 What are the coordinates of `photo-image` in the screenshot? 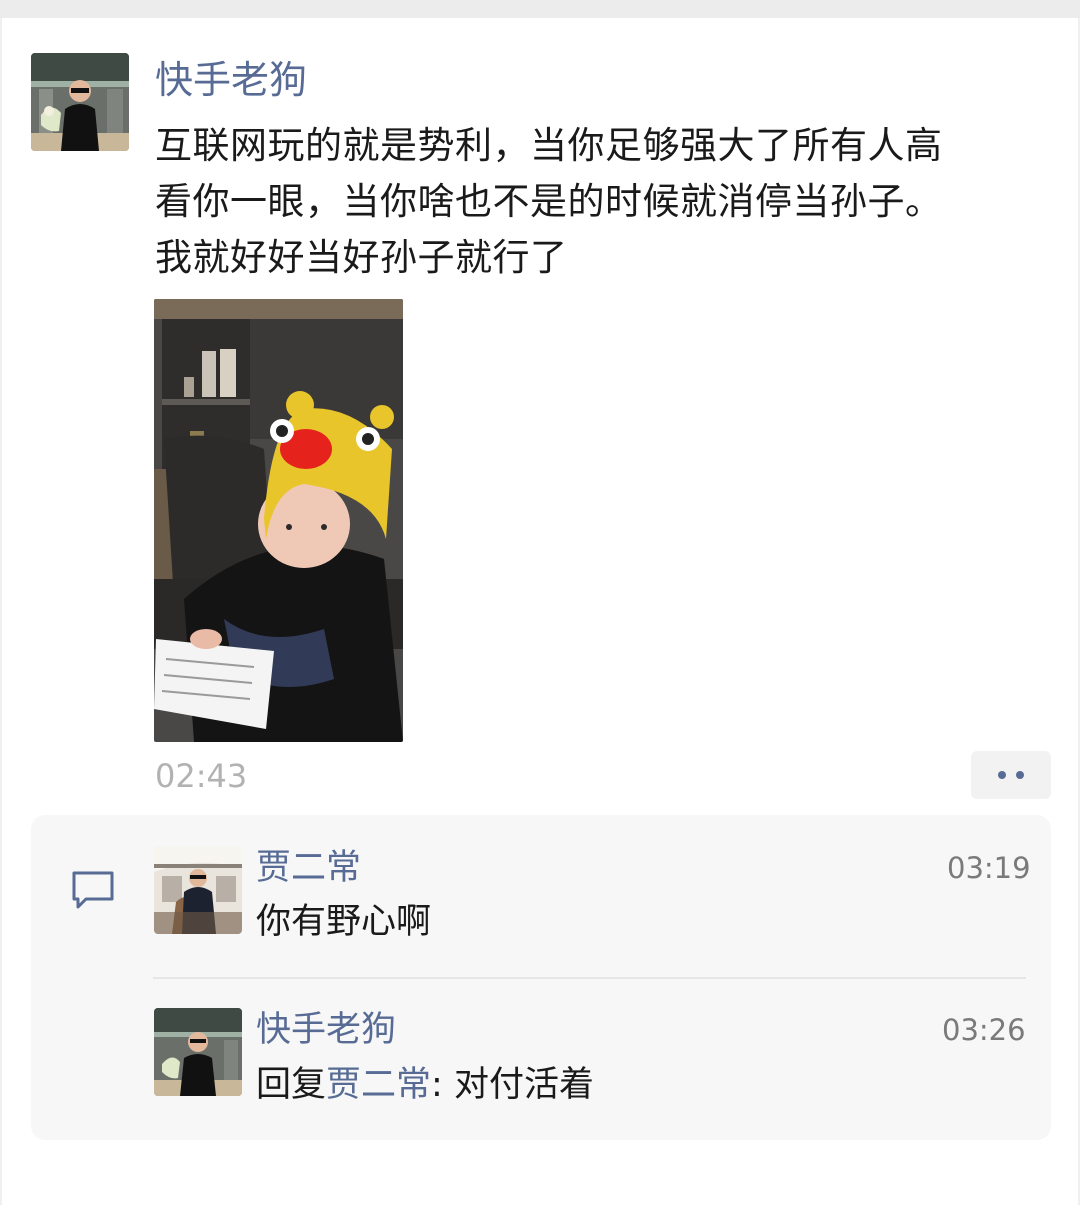 It's located at (278, 520).